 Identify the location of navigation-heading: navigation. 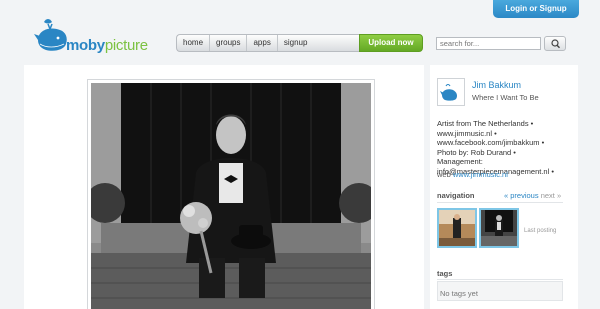
(456, 195).